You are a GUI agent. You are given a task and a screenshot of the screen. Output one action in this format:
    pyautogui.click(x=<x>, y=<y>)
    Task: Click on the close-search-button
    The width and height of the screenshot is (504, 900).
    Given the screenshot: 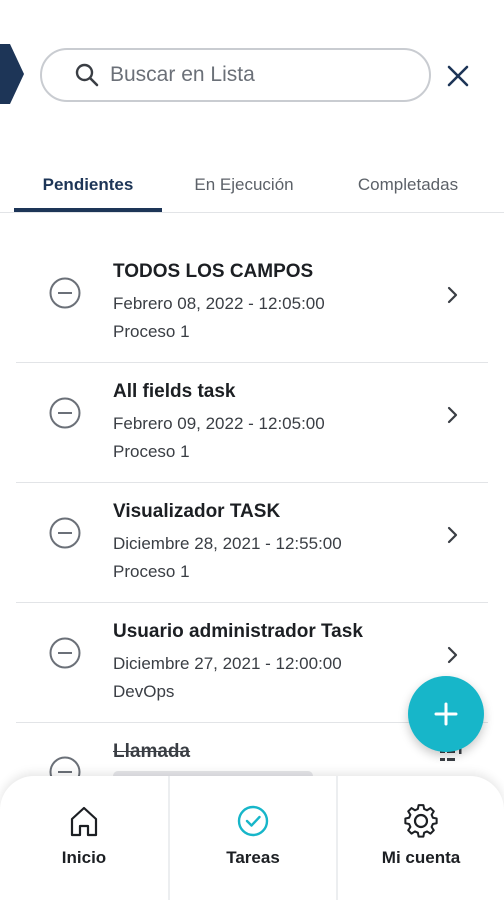 What is the action you would take?
    pyautogui.click(x=458, y=76)
    